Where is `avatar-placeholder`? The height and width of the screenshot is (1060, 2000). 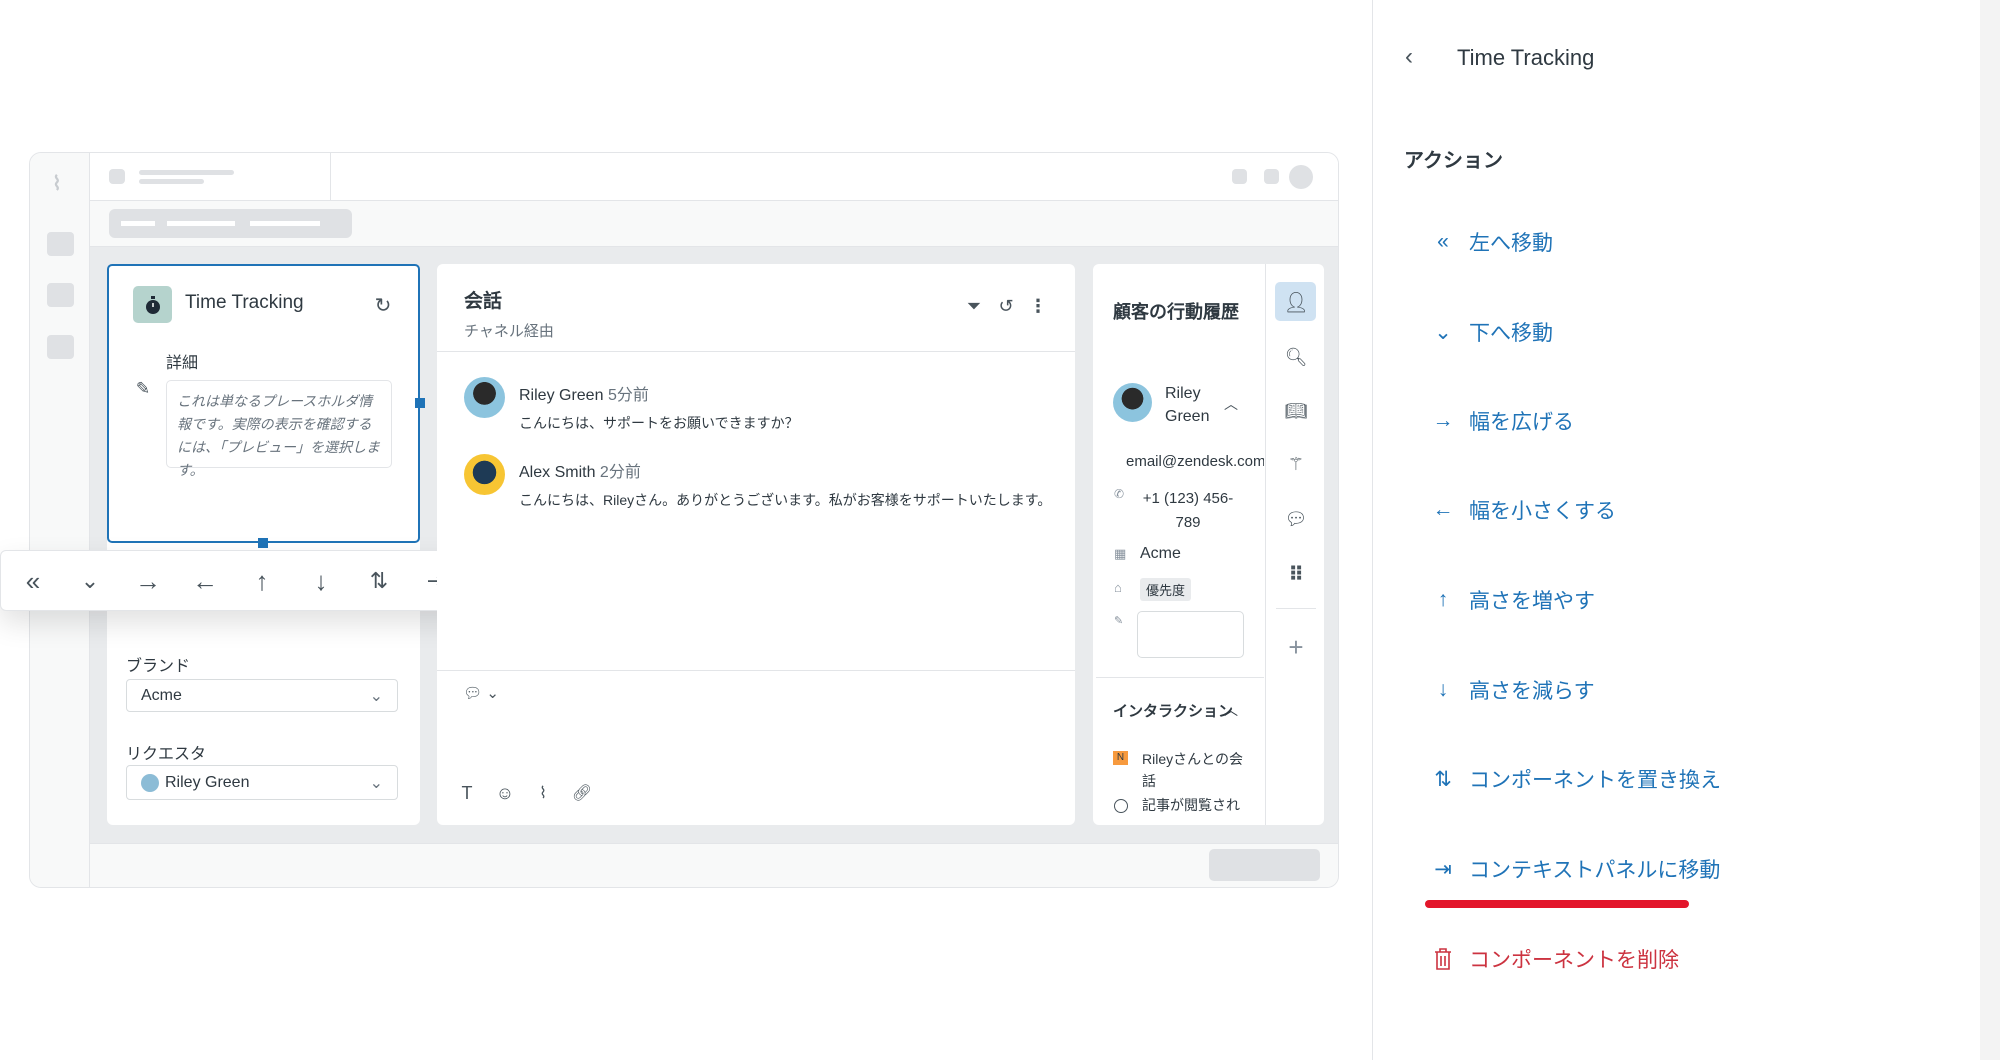 avatar-placeholder is located at coordinates (1301, 177).